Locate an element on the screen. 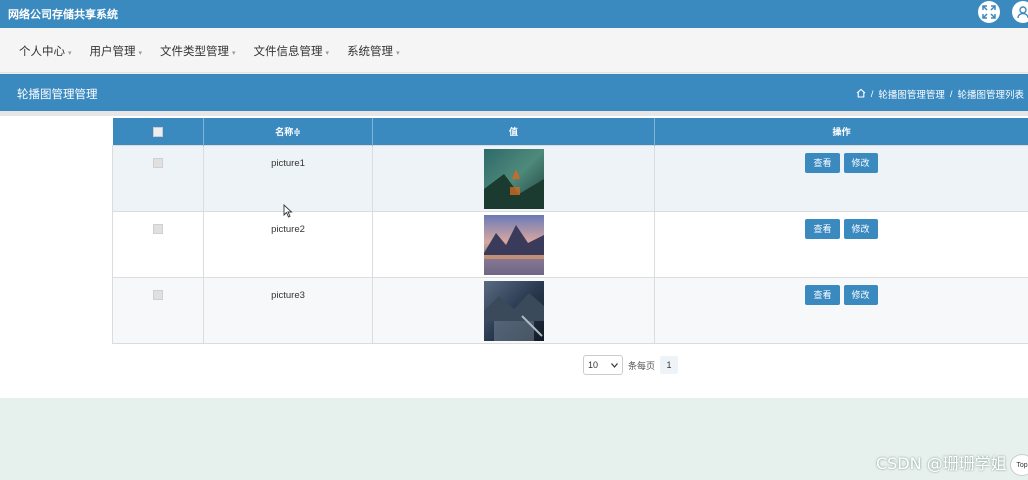 This screenshot has height=480, width=1028. top-bar: 网络公司存储共享系统 is located at coordinates (514, 14).